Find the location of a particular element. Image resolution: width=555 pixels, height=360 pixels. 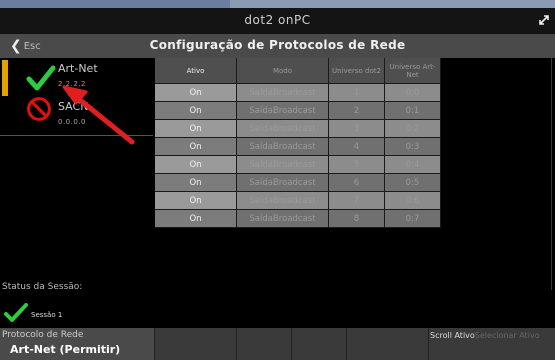

protocol-name: Art-Net is located at coordinates (78, 68).